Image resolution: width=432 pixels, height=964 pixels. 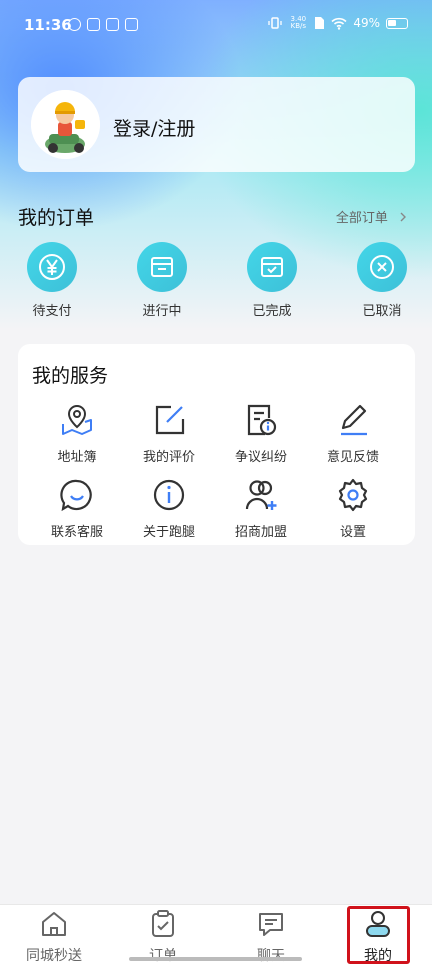 I want to click on tab-orders-label: 订单, so click(x=163, y=954).